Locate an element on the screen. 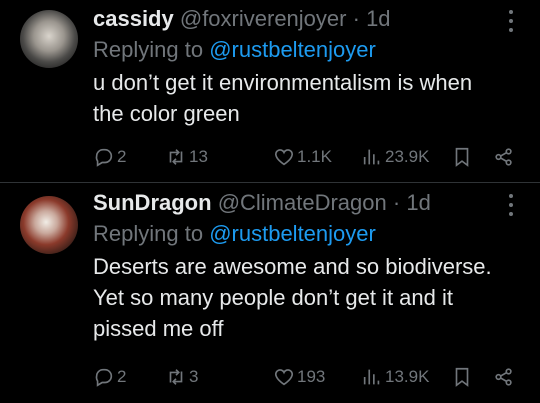  tweet-header: cassidy @foxriverenjoyer · 1d is located at coordinates (242, 19).